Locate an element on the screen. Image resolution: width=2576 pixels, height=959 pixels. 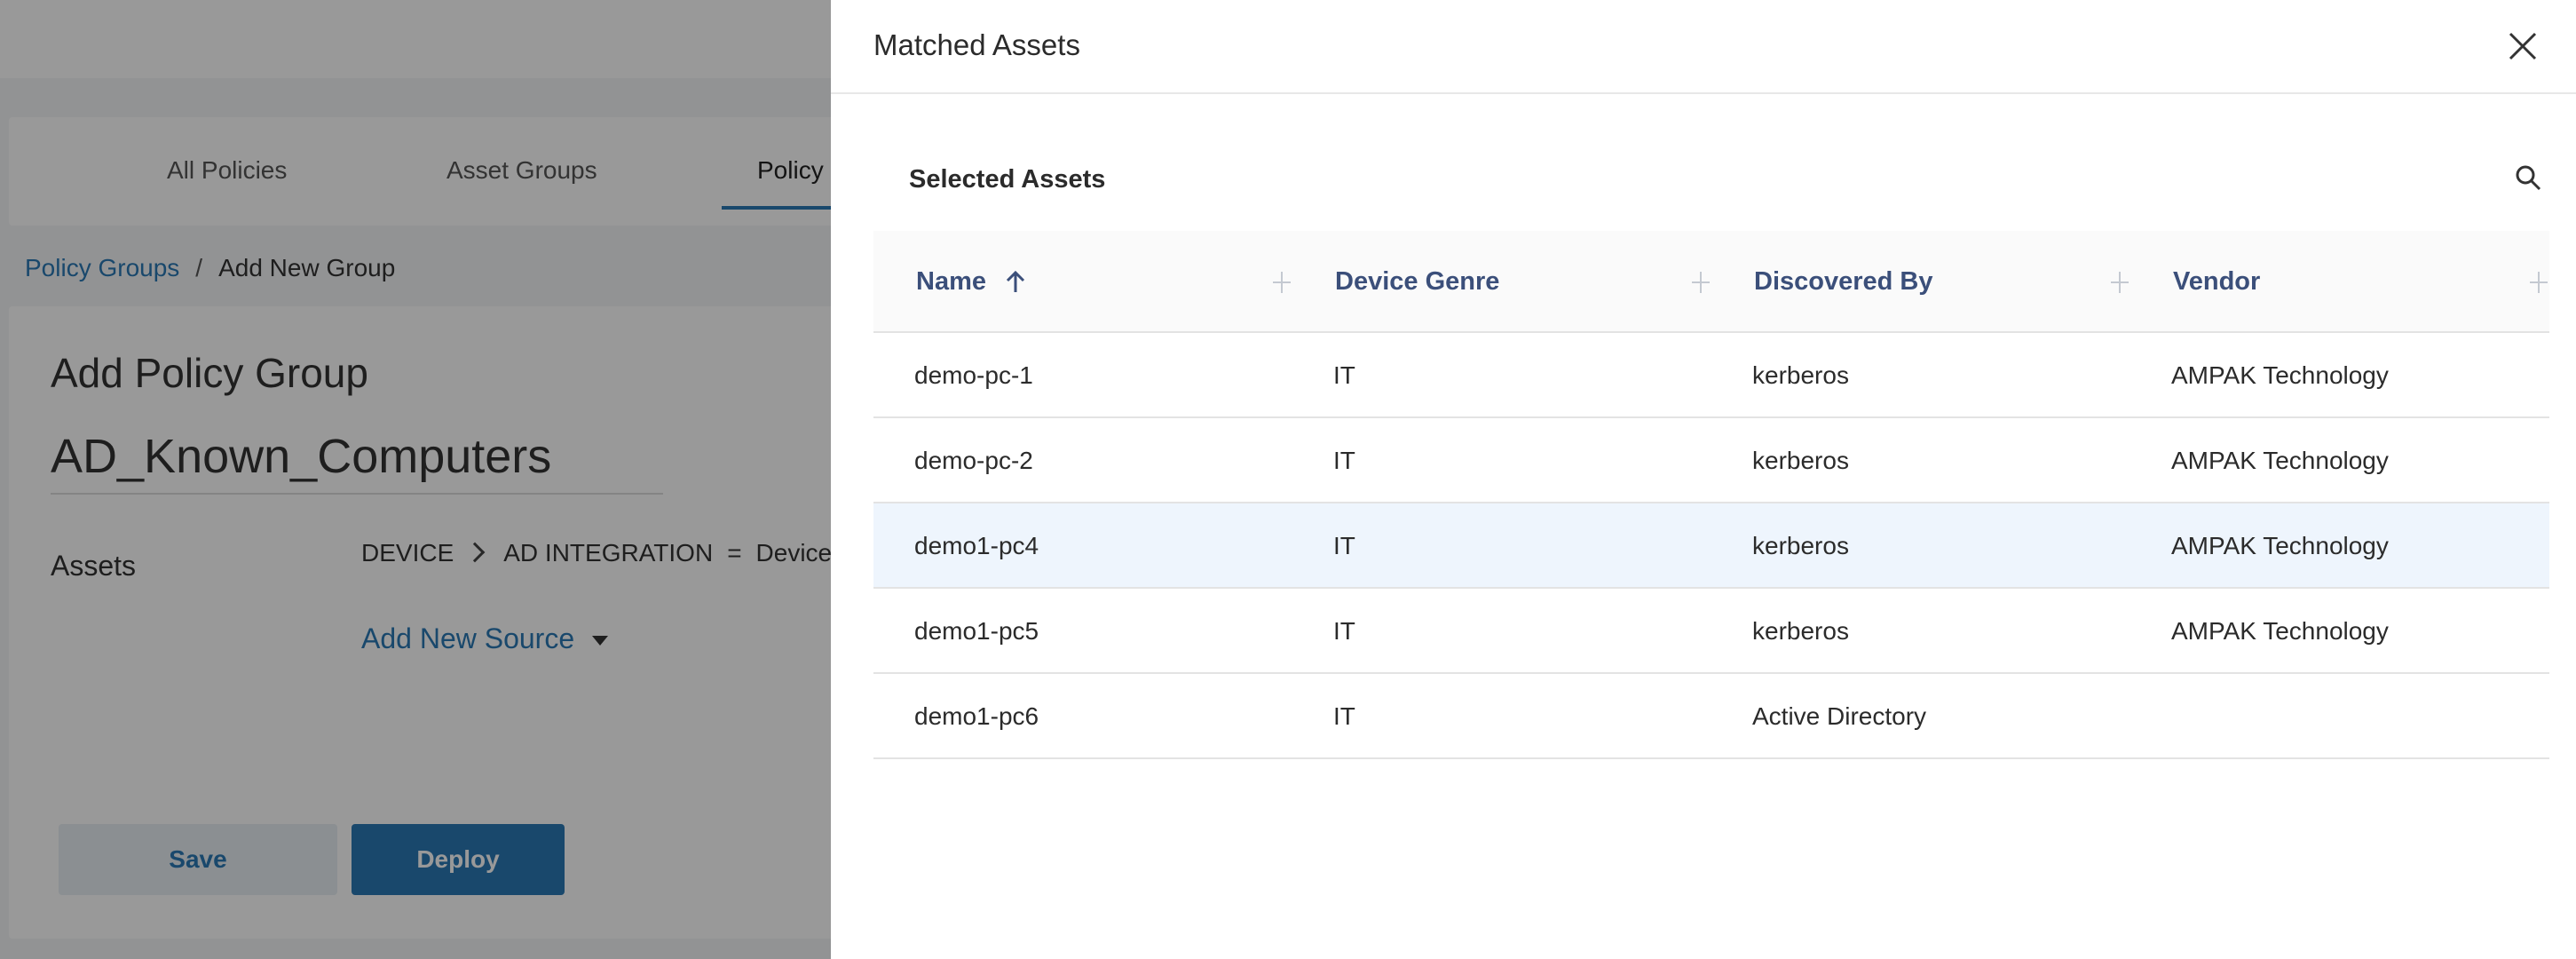
table-header: Name Device Genre Discovered By Vendor is located at coordinates (1711, 282).